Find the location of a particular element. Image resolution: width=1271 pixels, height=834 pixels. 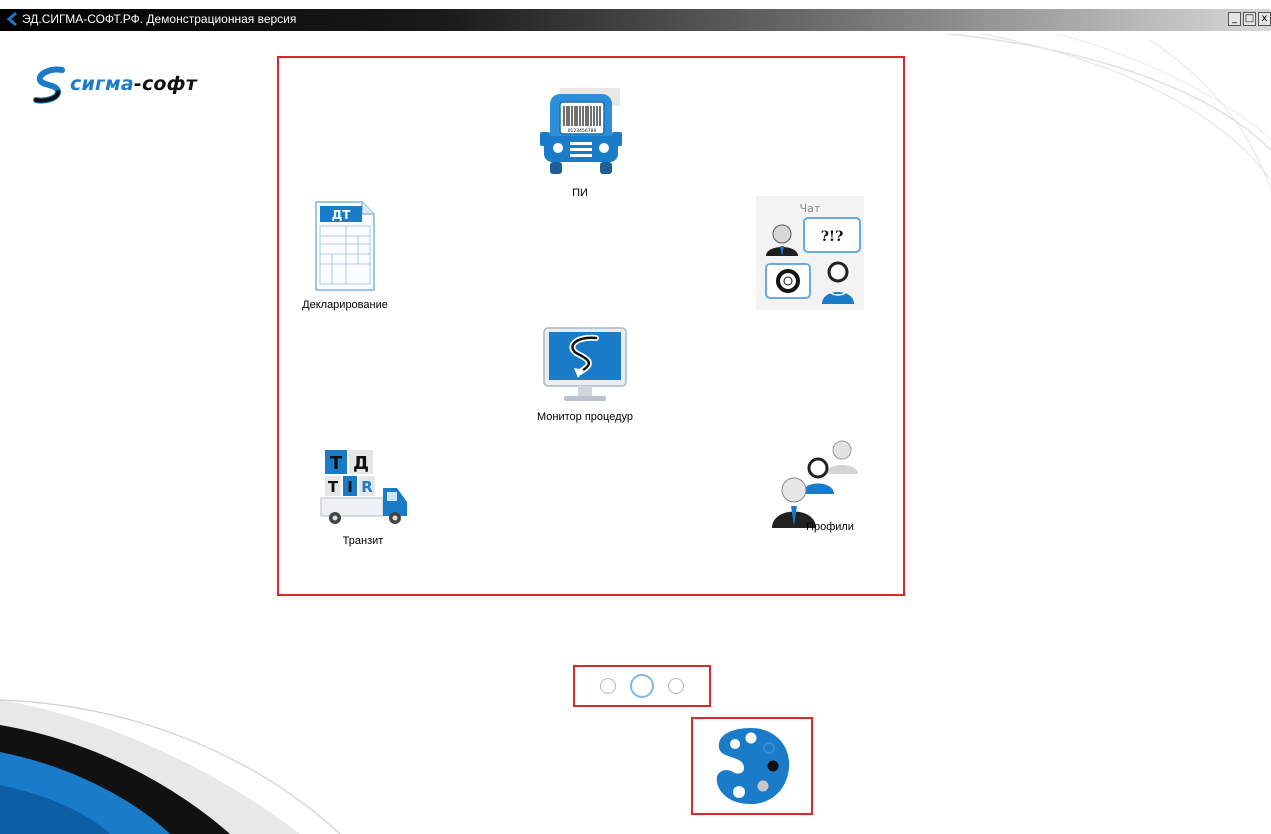

transit-letter-1: Т is located at coordinates (336, 463).